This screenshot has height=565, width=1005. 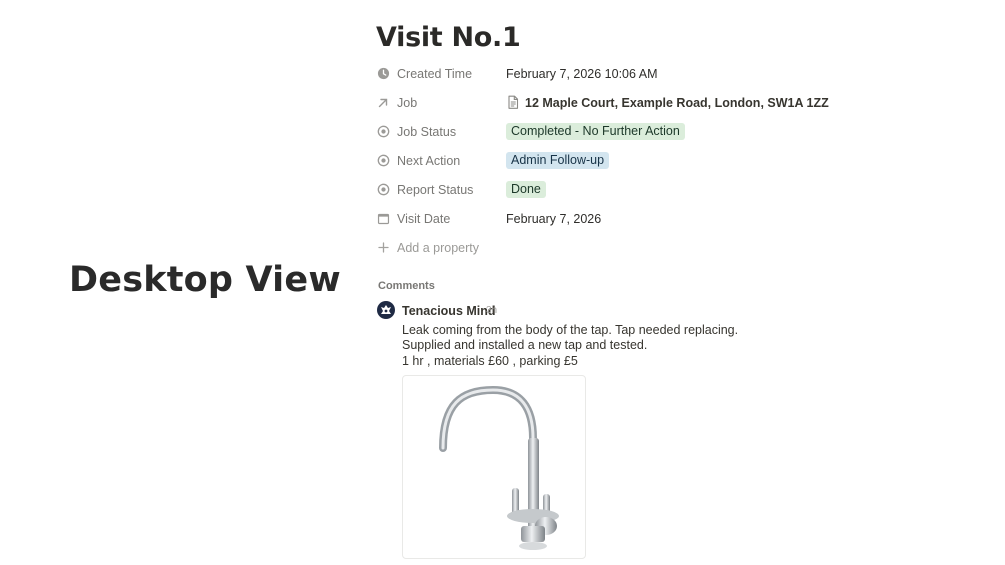 I want to click on property-created-time: Created Time February 7, 2026 10:06 AM, so click(x=676, y=73).